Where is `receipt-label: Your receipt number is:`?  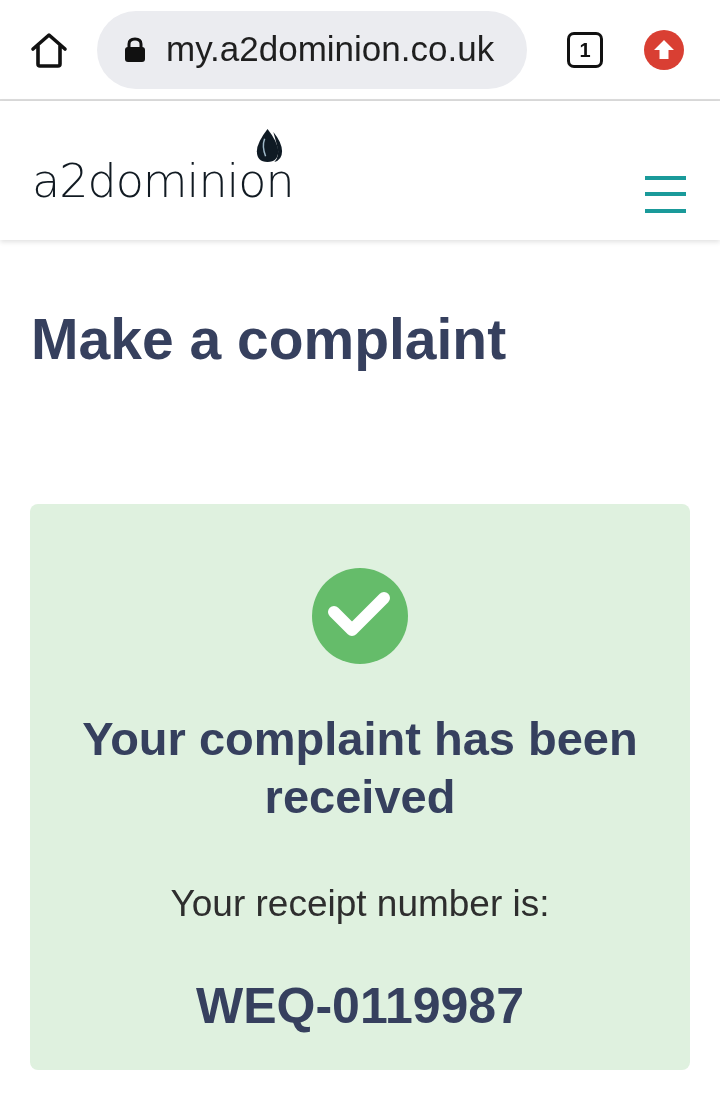 receipt-label: Your receipt number is: is located at coordinates (360, 904).